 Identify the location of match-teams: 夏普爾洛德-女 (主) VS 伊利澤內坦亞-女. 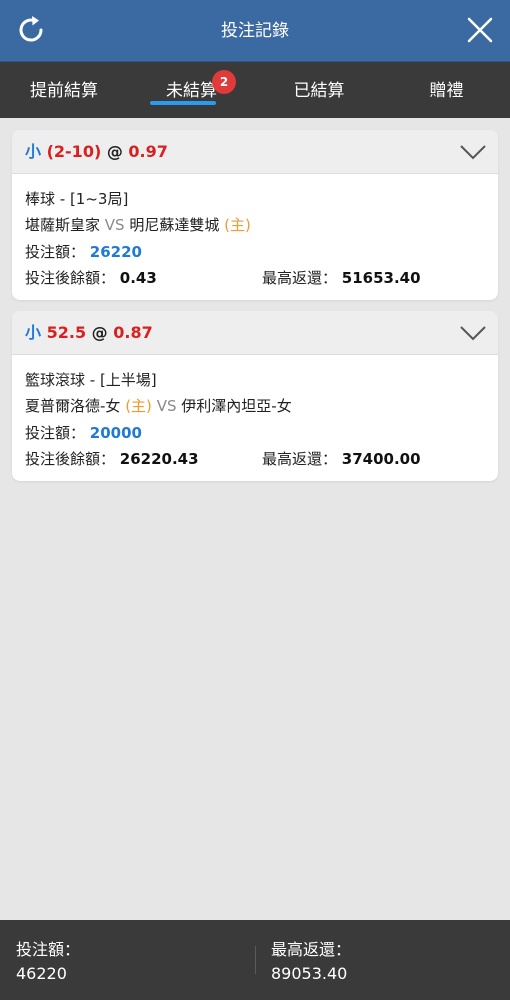
(158, 405).